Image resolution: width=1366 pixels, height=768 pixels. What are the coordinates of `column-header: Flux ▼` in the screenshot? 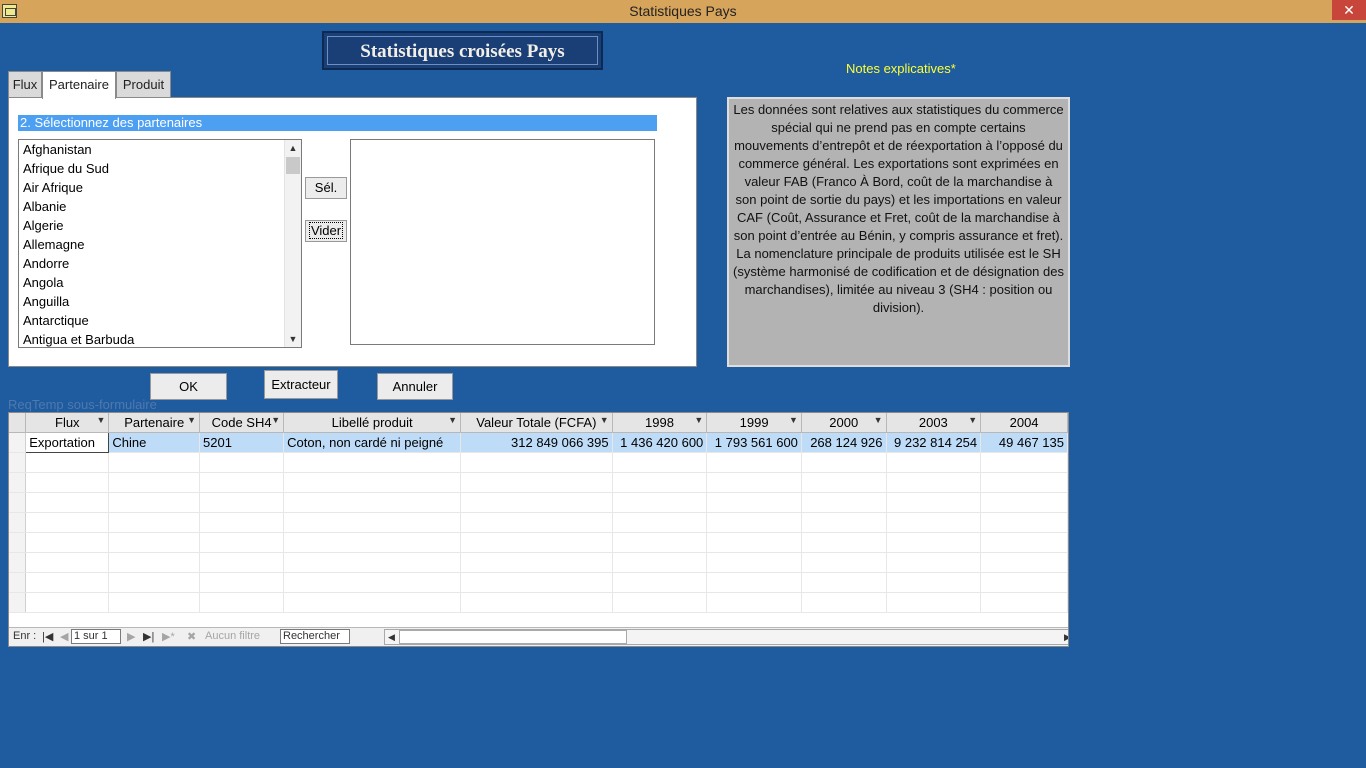 It's located at (67, 423).